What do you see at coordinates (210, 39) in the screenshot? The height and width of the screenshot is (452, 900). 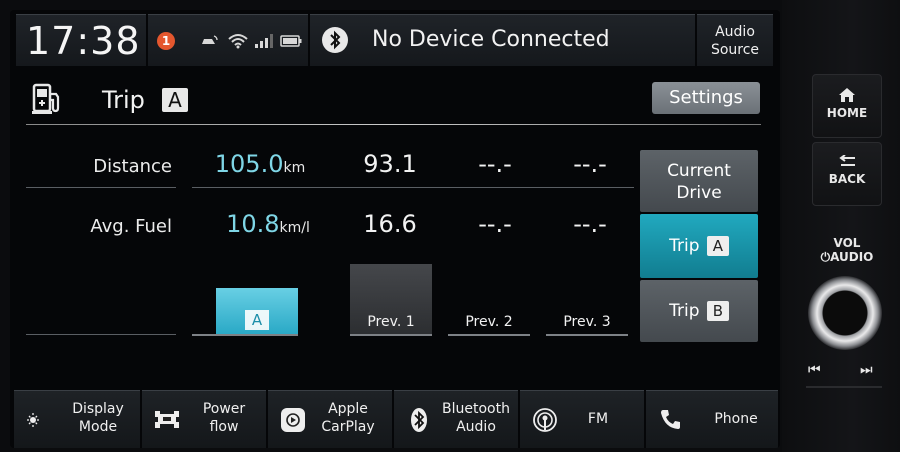 I see `connected-car-icon` at bounding box center [210, 39].